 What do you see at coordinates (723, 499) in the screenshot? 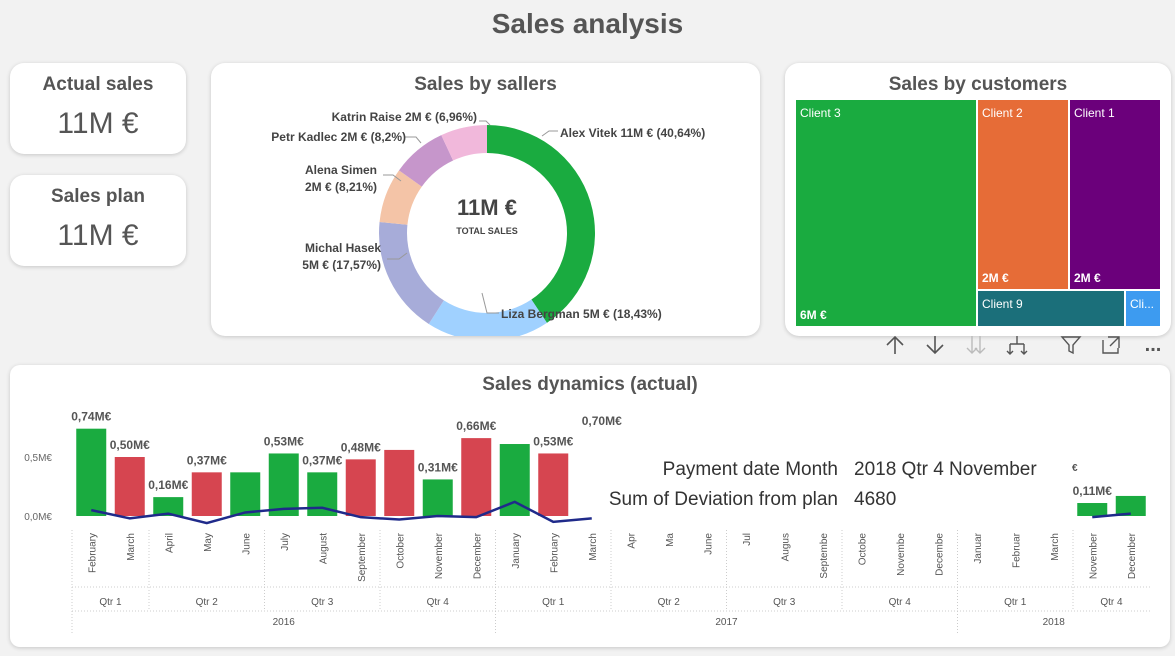
I see `tooltip-key-deviation: Sum of Deviation from plan` at bounding box center [723, 499].